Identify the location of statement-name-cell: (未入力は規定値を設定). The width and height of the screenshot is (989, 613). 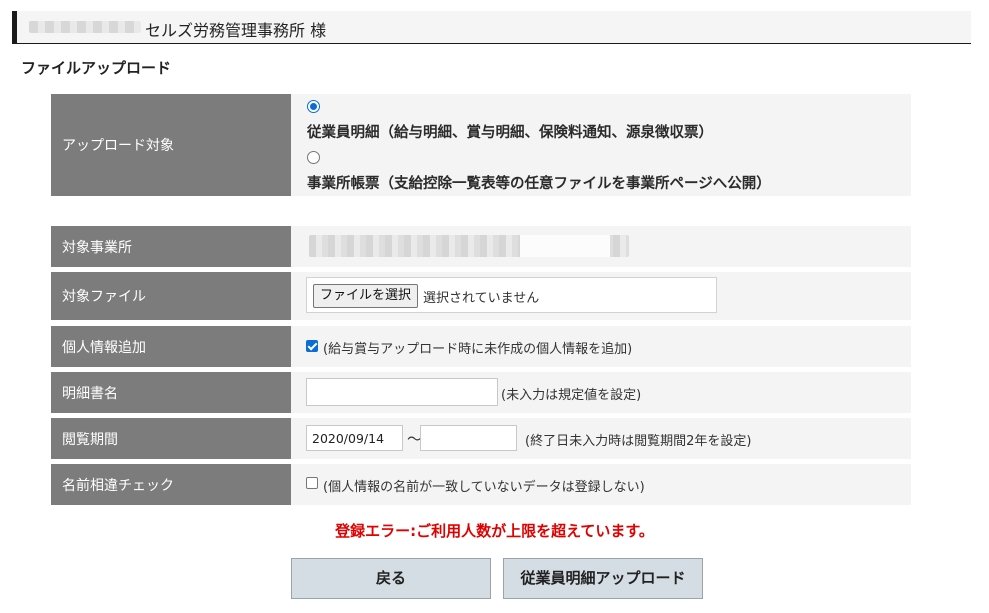
(601, 392).